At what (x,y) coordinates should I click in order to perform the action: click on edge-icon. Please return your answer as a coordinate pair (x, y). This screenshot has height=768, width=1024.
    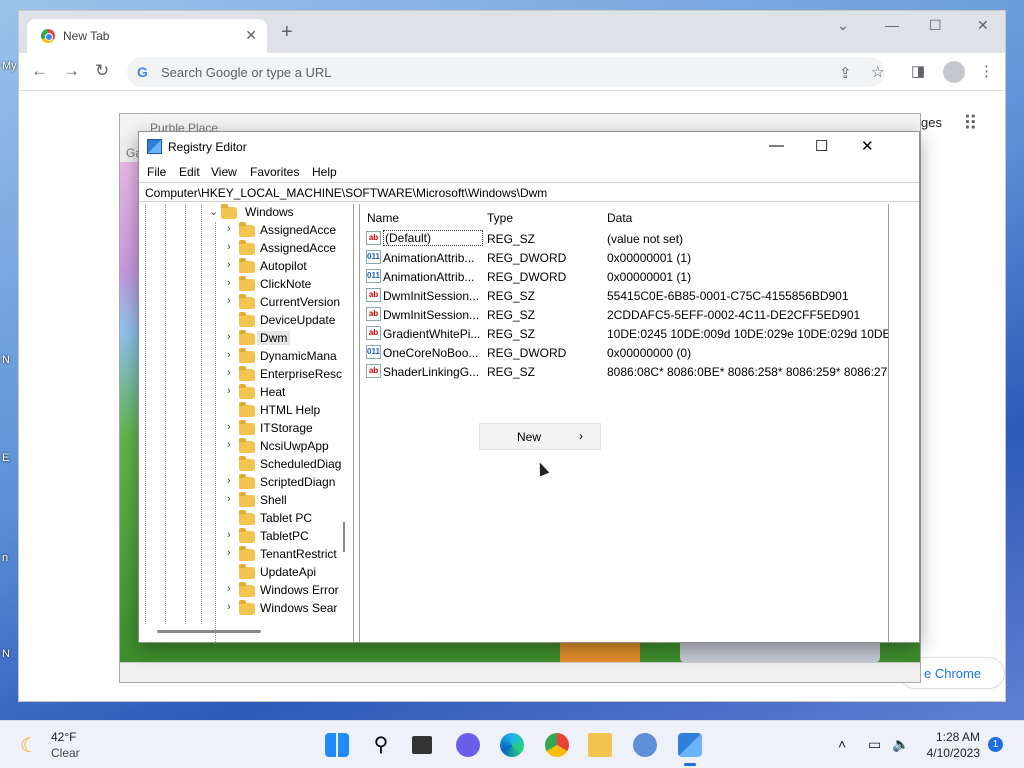
    Looking at the image, I should click on (512, 745).